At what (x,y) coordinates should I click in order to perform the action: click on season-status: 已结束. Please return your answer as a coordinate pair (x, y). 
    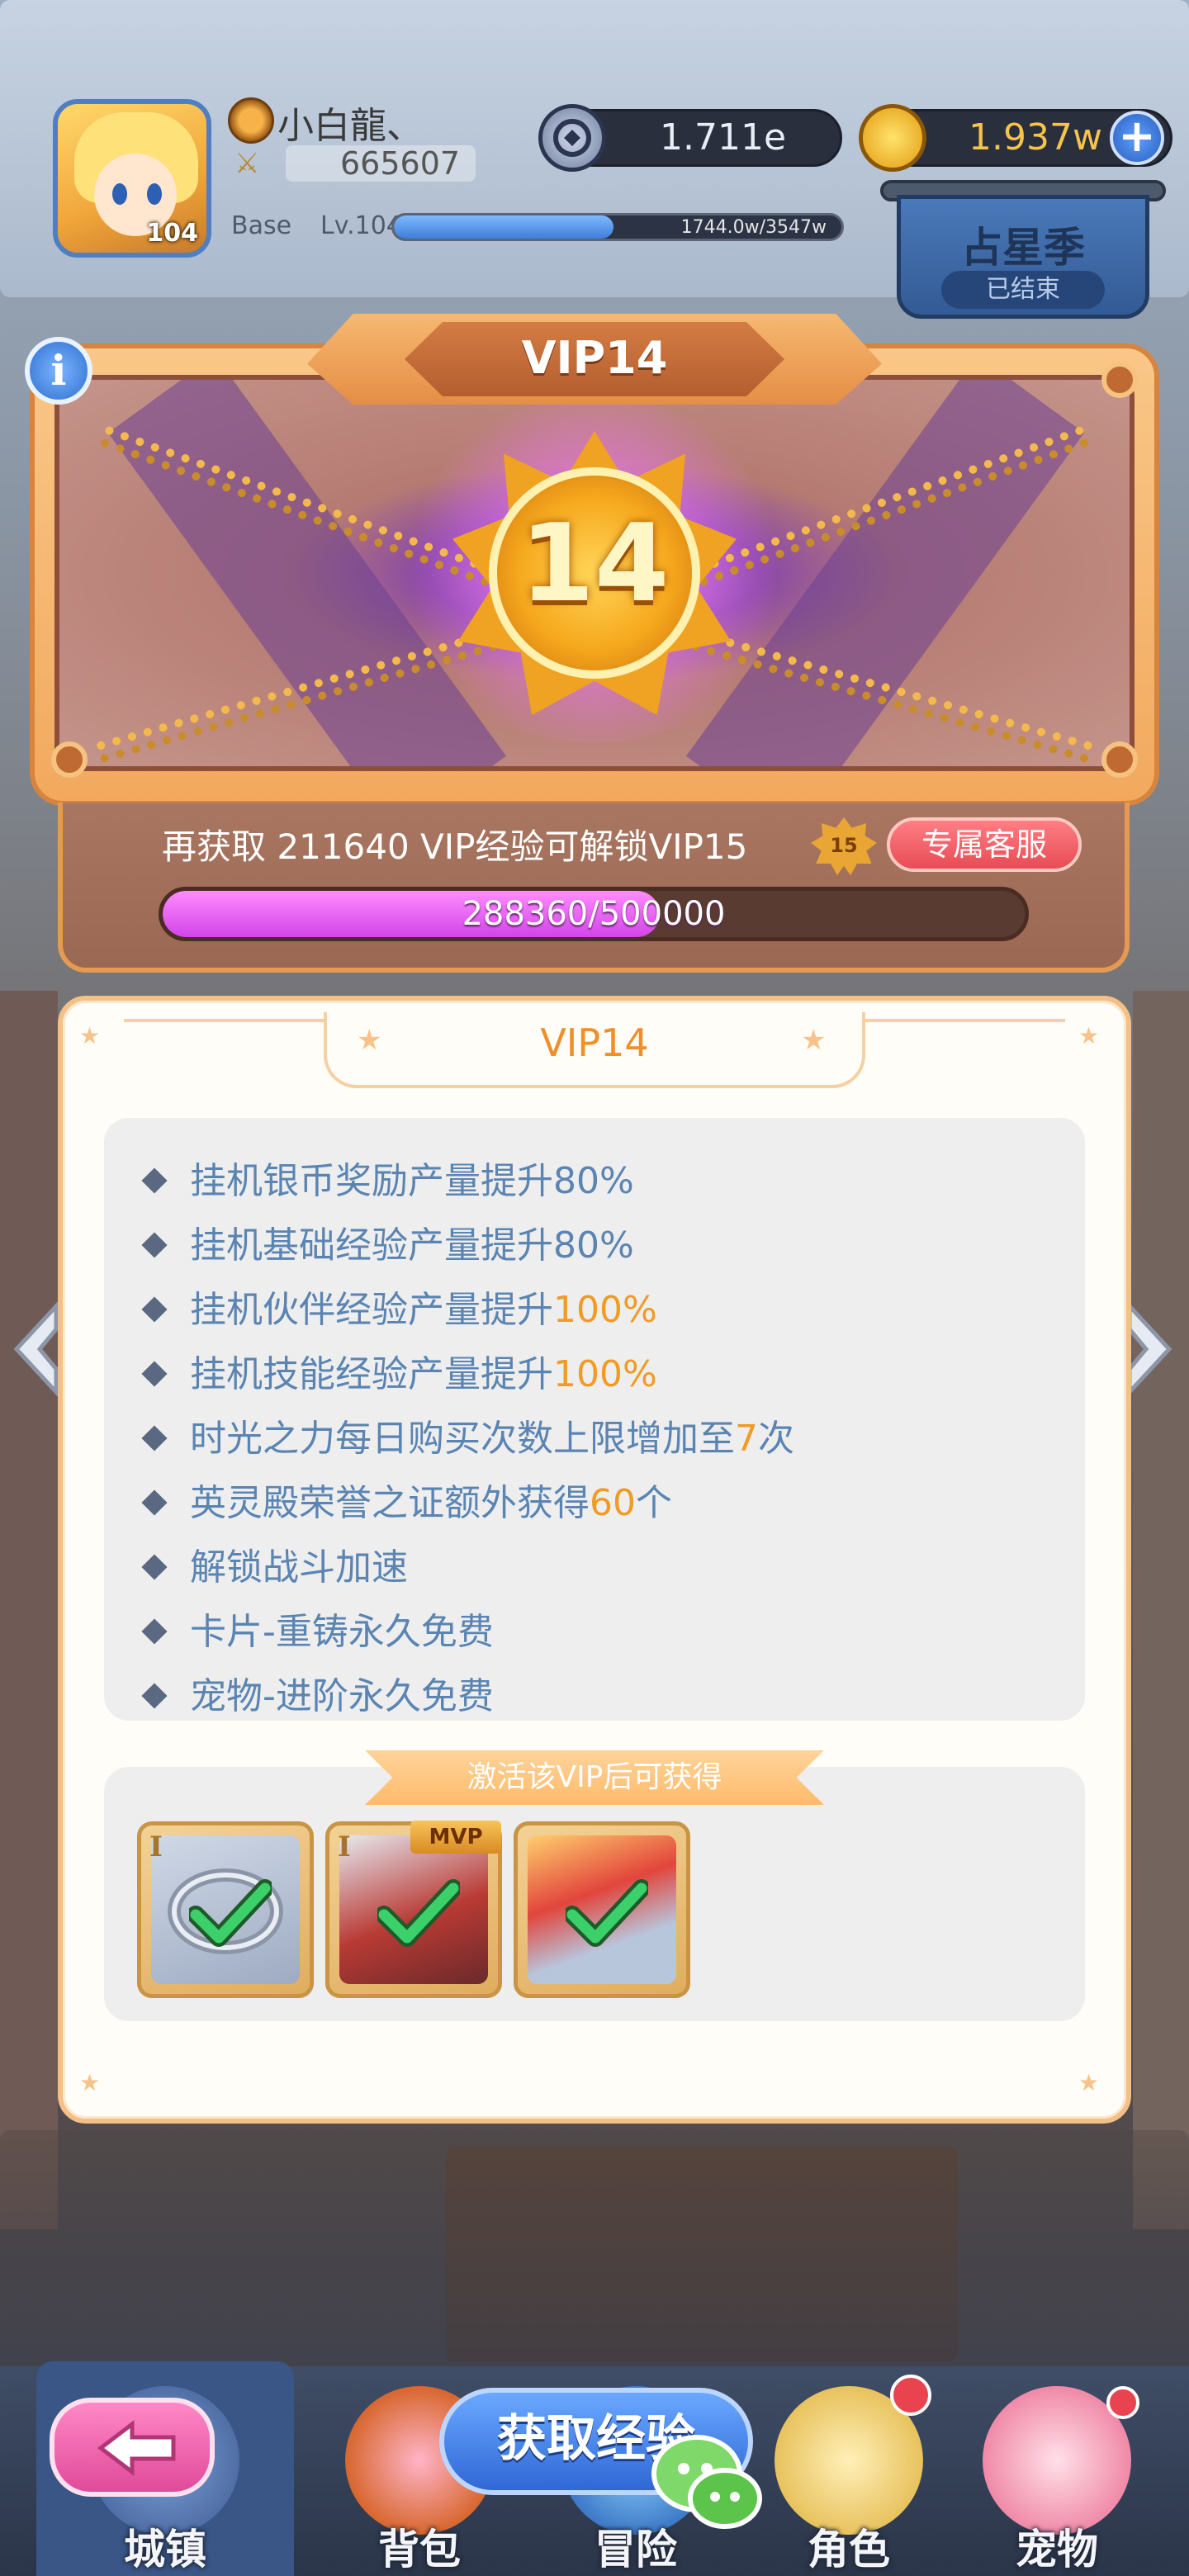
    Looking at the image, I should click on (1023, 290).